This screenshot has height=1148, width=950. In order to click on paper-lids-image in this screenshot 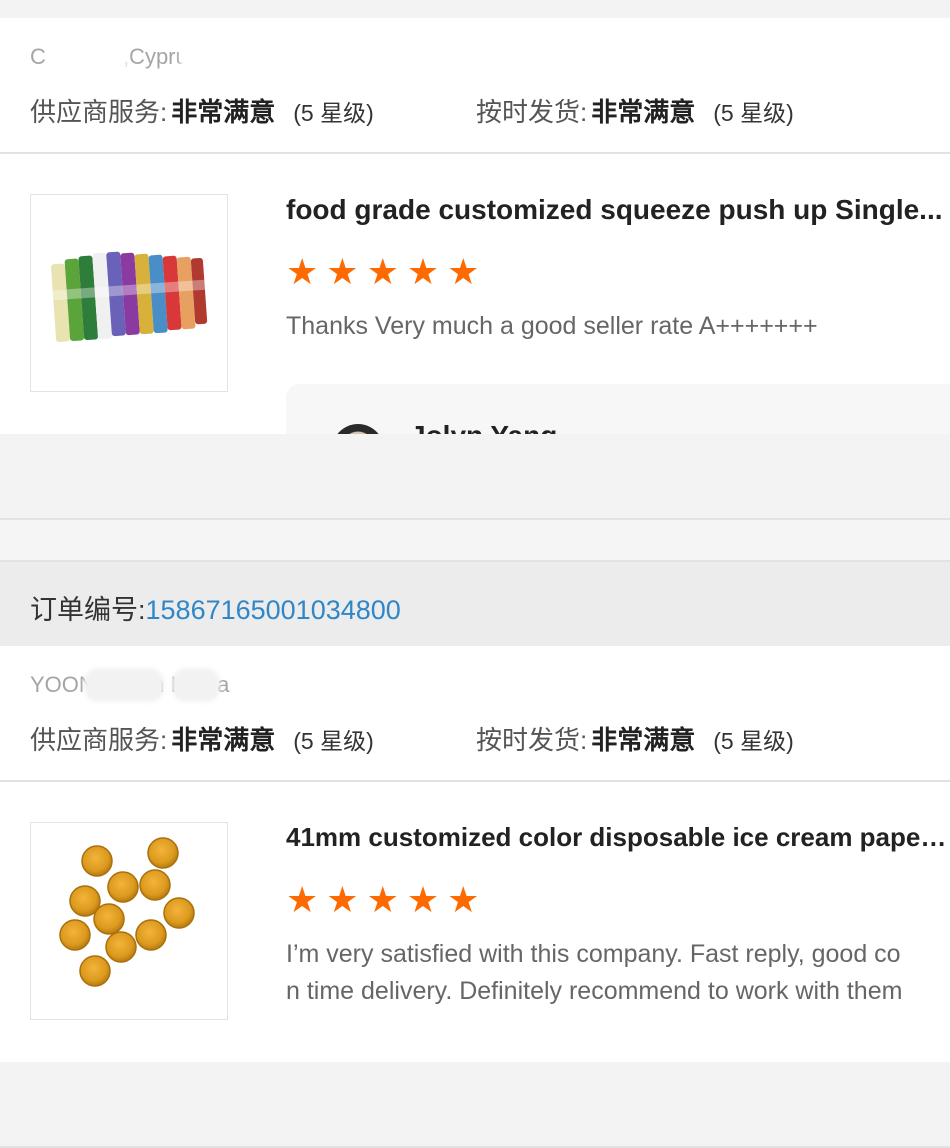, I will do `click(127, 912)`.